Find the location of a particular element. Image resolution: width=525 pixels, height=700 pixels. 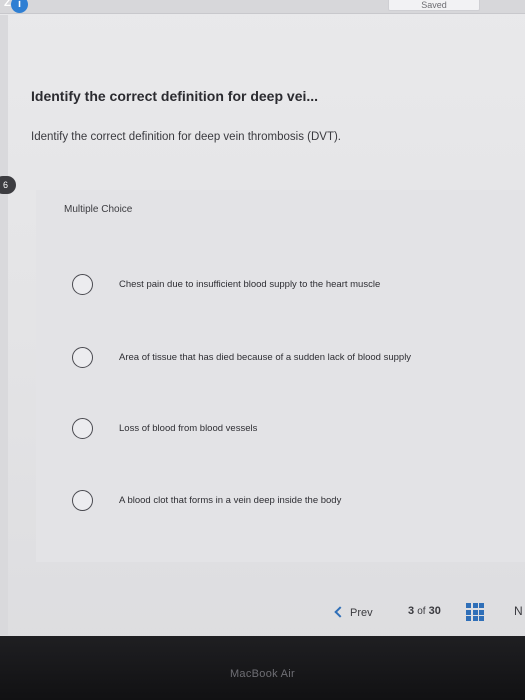

current-page: 3 is located at coordinates (411, 611).